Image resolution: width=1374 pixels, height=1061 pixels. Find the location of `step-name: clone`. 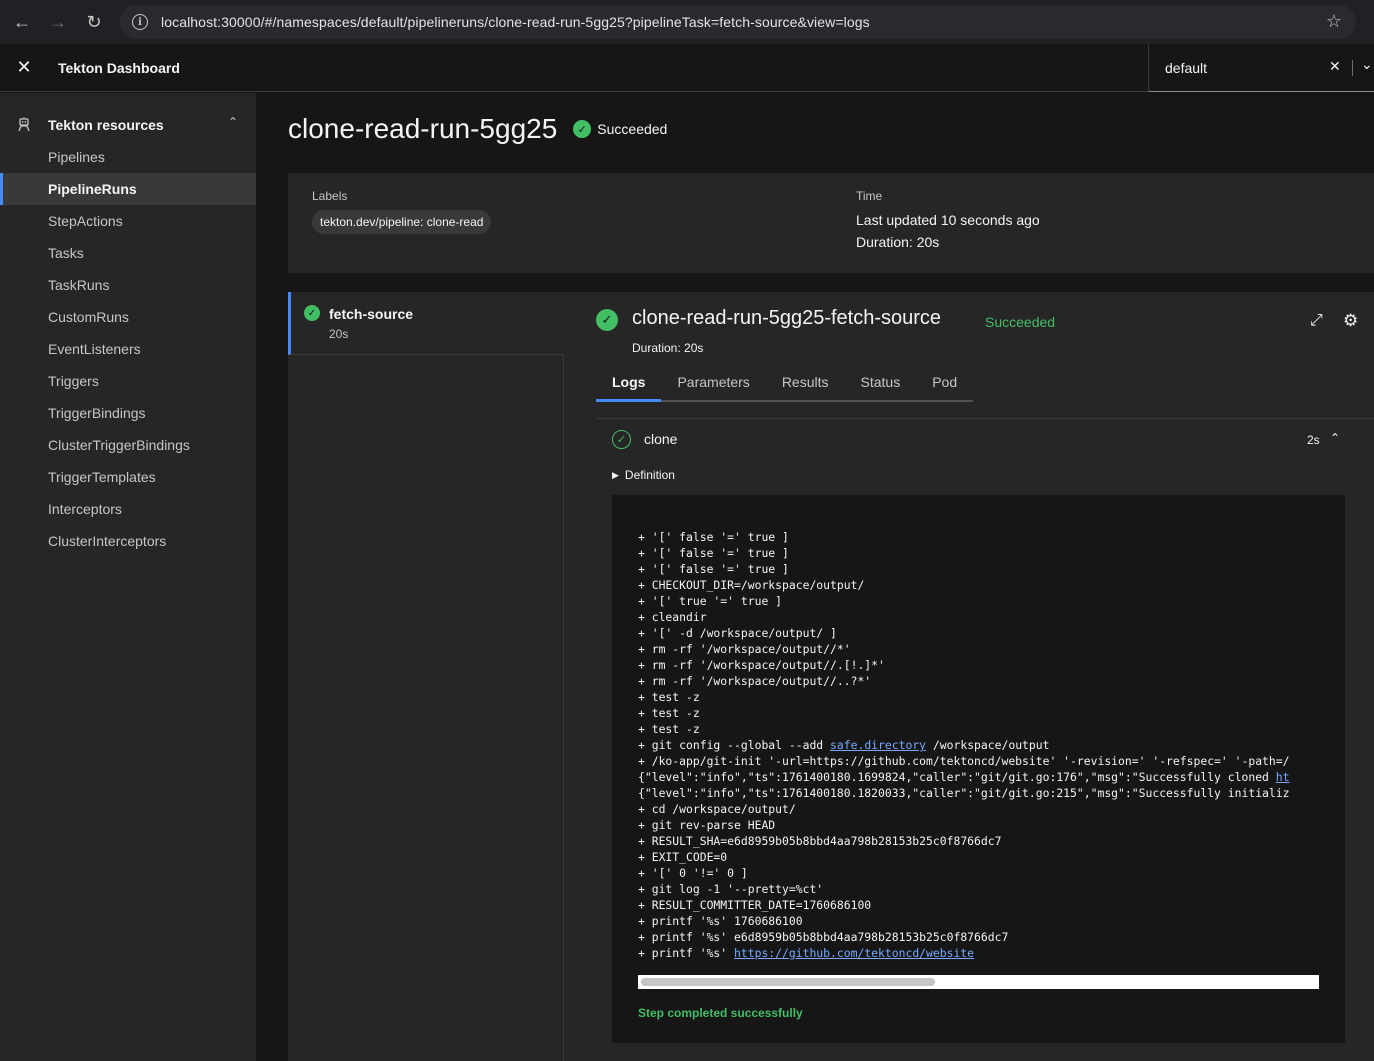

step-name: clone is located at coordinates (661, 439).